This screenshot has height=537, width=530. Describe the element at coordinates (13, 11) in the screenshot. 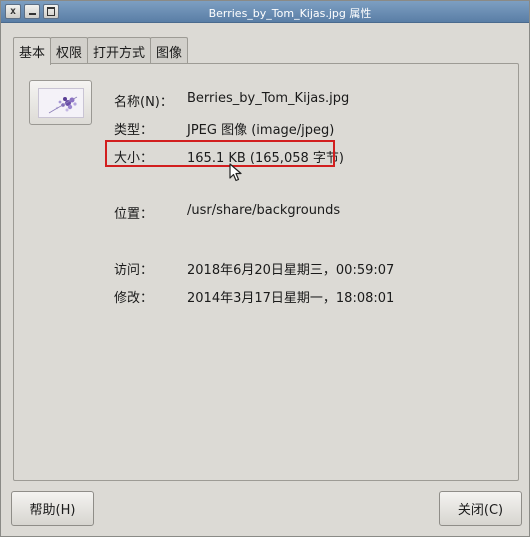

I see `close-window-icon: x` at that location.